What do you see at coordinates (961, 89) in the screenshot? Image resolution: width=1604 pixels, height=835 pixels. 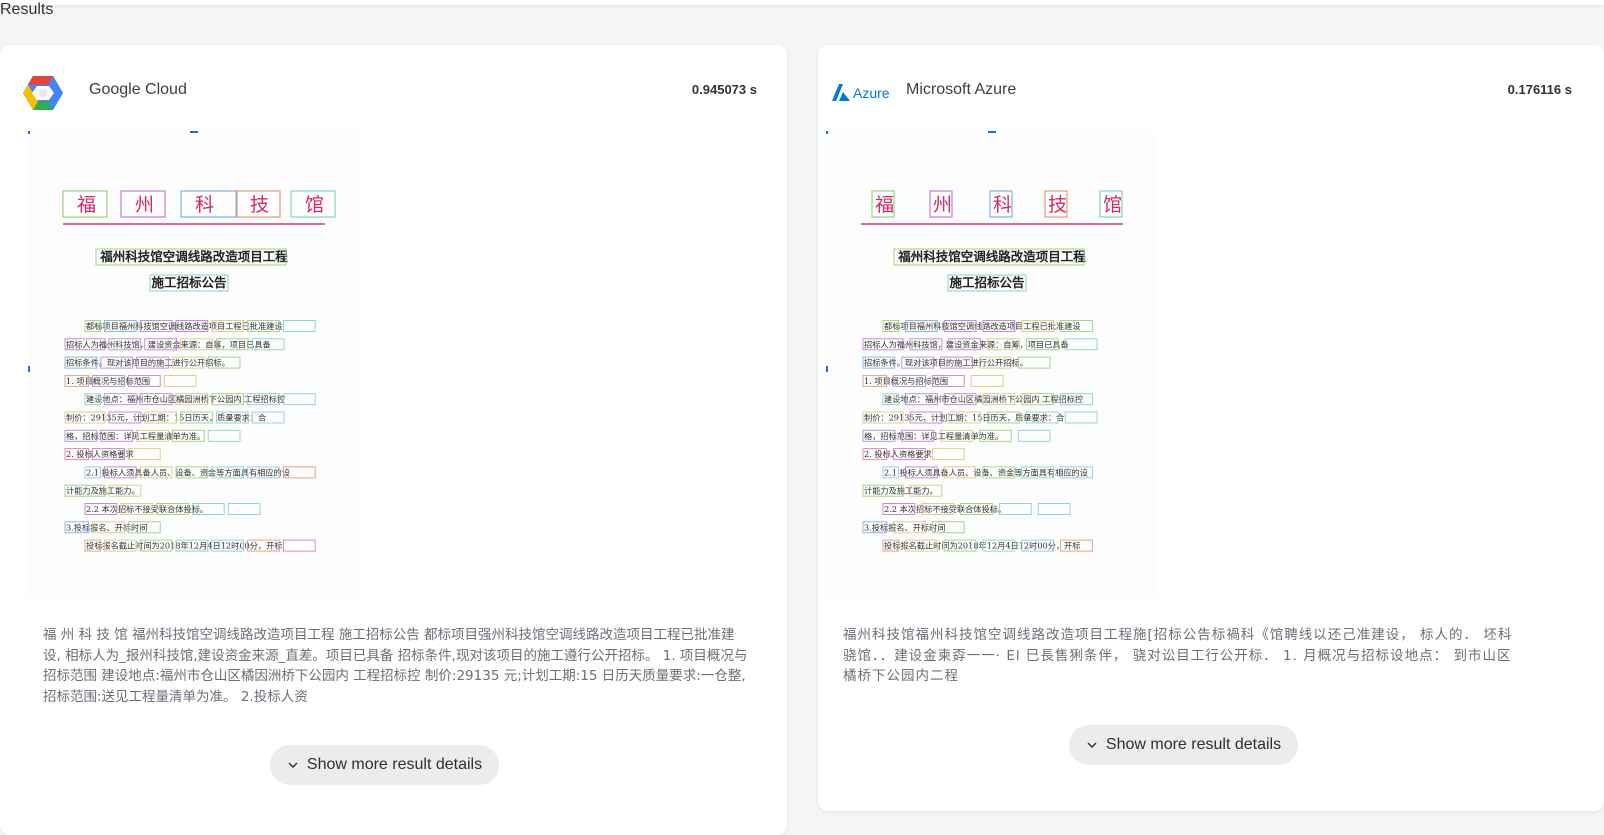 I see `provider-name: Microsoft Azure` at bounding box center [961, 89].